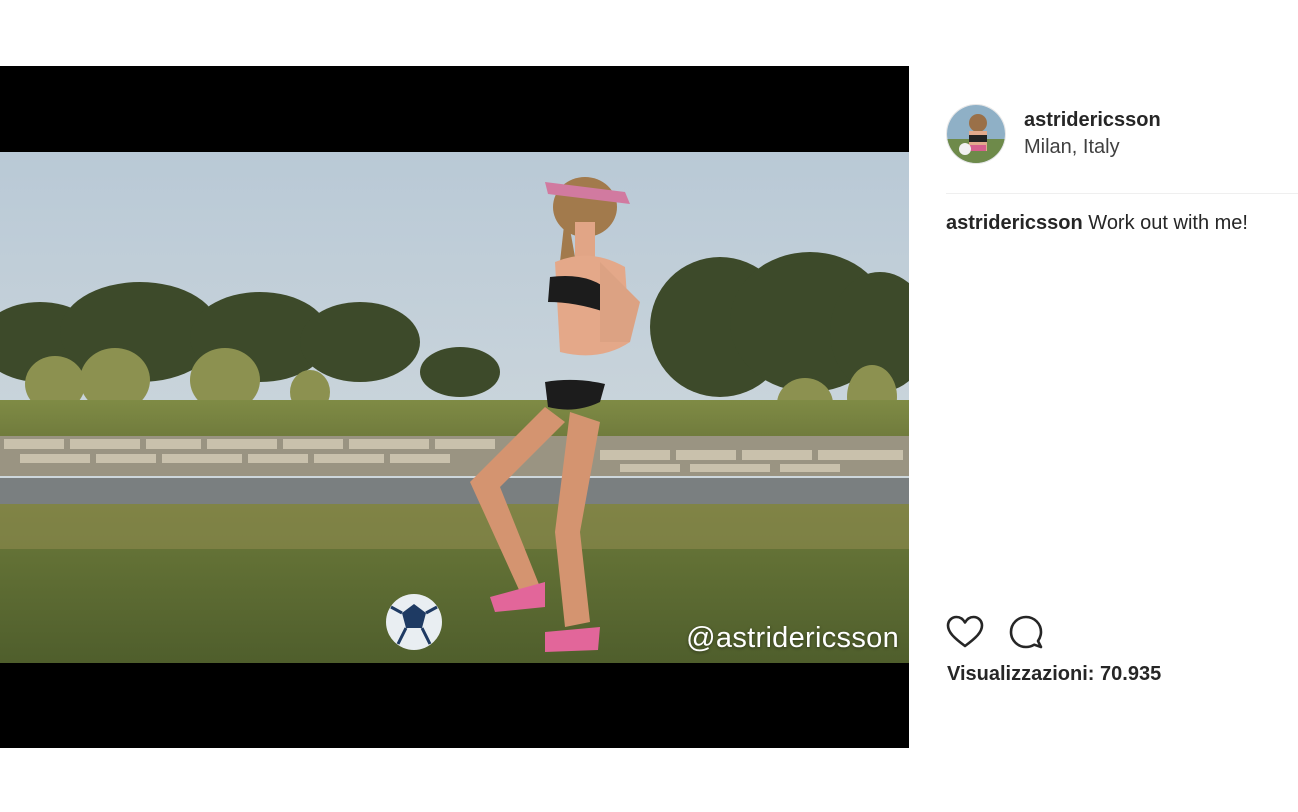 This screenshot has width=1298, height=812. I want to click on action-bar, so click(1008, 632).